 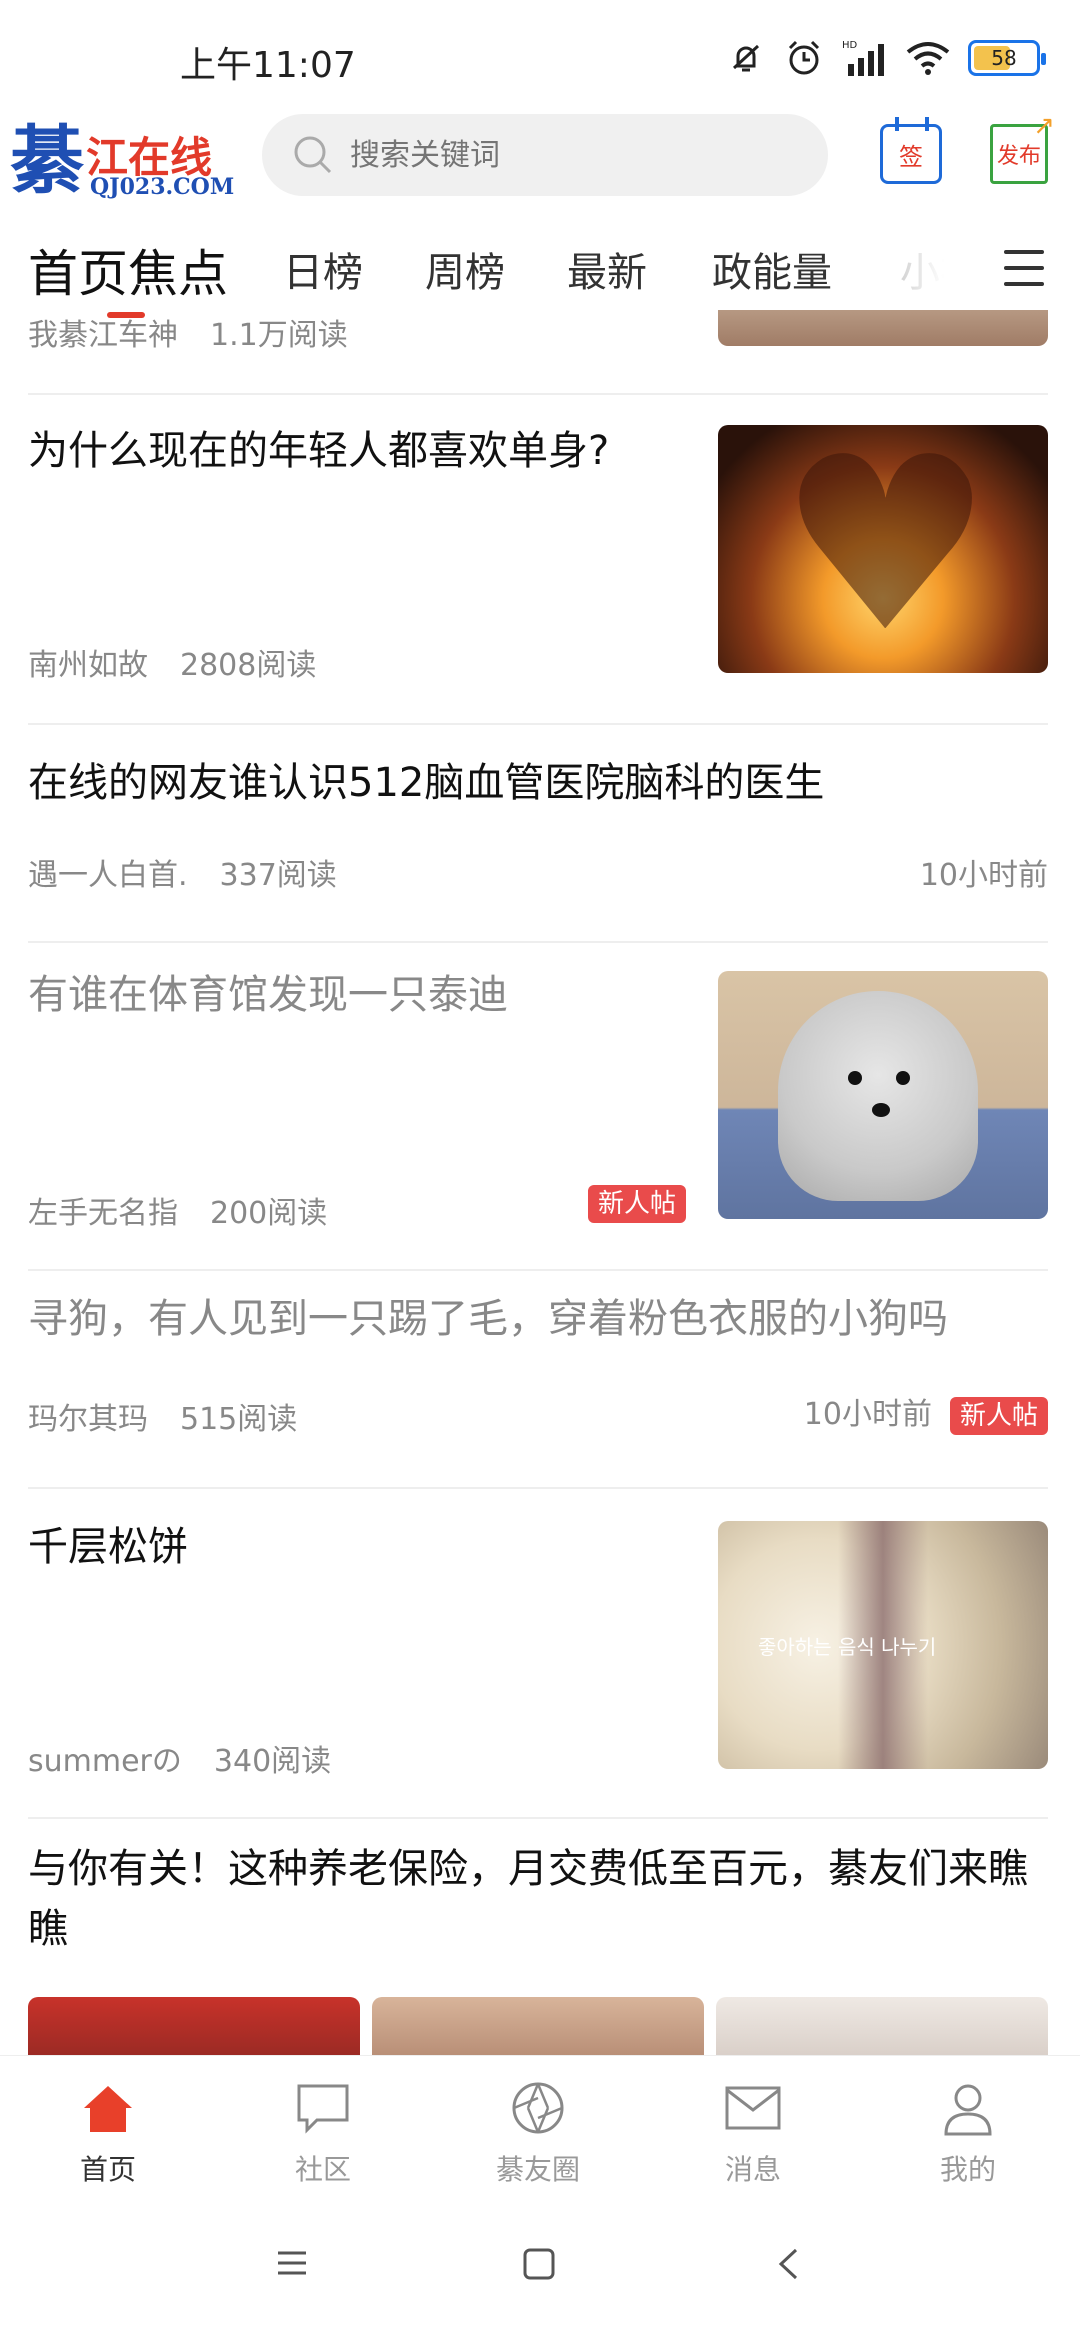 What do you see at coordinates (488, 1319) in the screenshot?
I see `post-title: 寻狗，有人见到一只踢了毛，穿着粉色衣服的小狗吗` at bounding box center [488, 1319].